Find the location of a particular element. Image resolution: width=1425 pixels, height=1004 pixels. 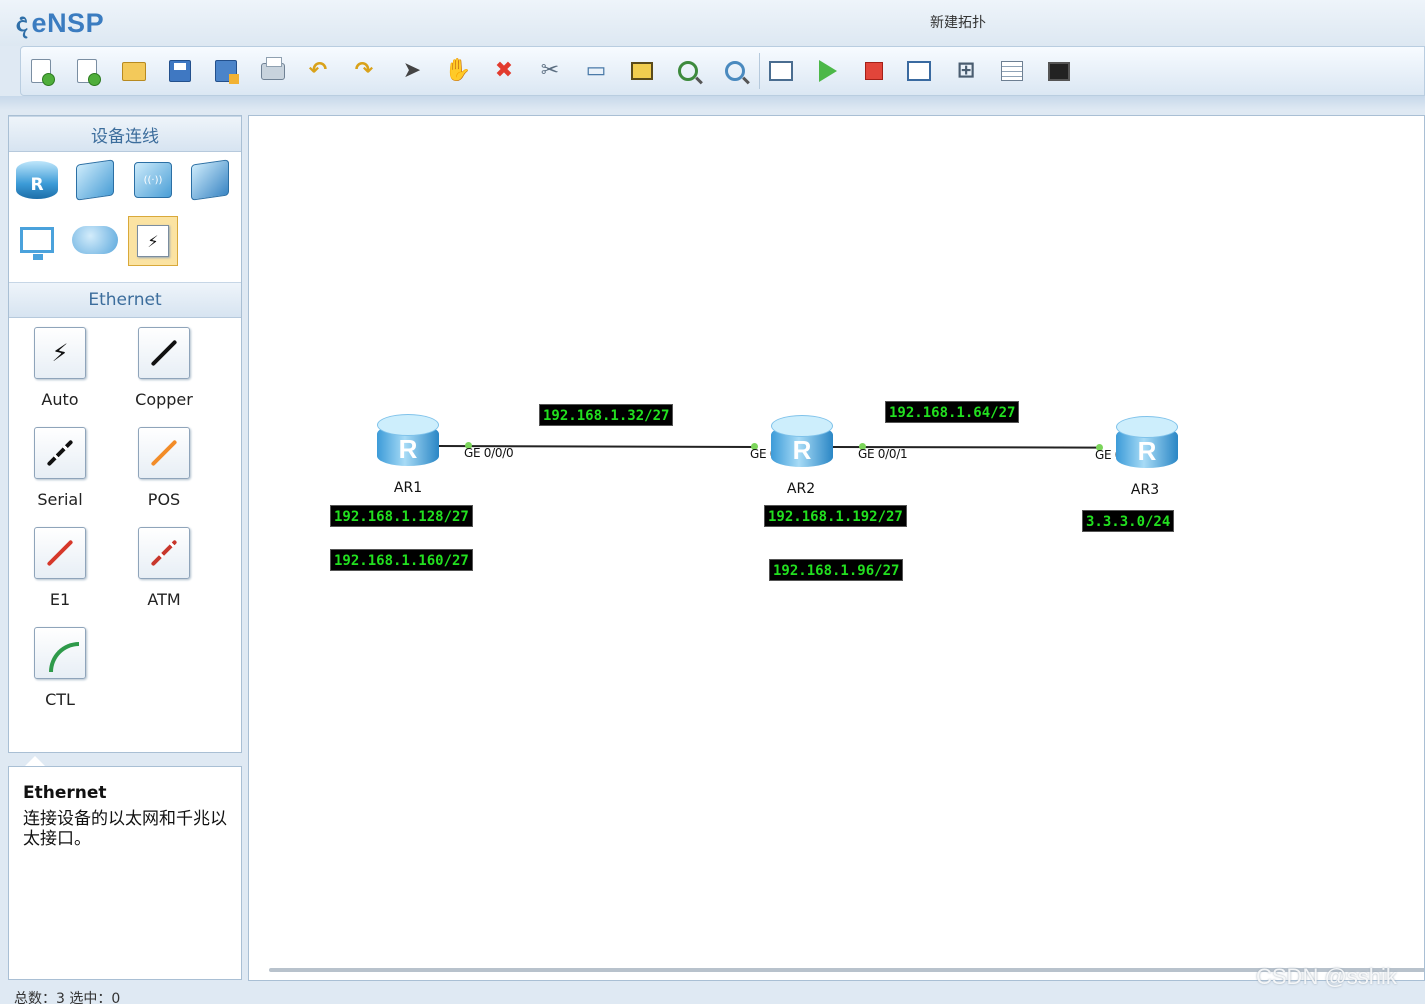

cable-label-e1: E1 is located at coordinates (60, 599).